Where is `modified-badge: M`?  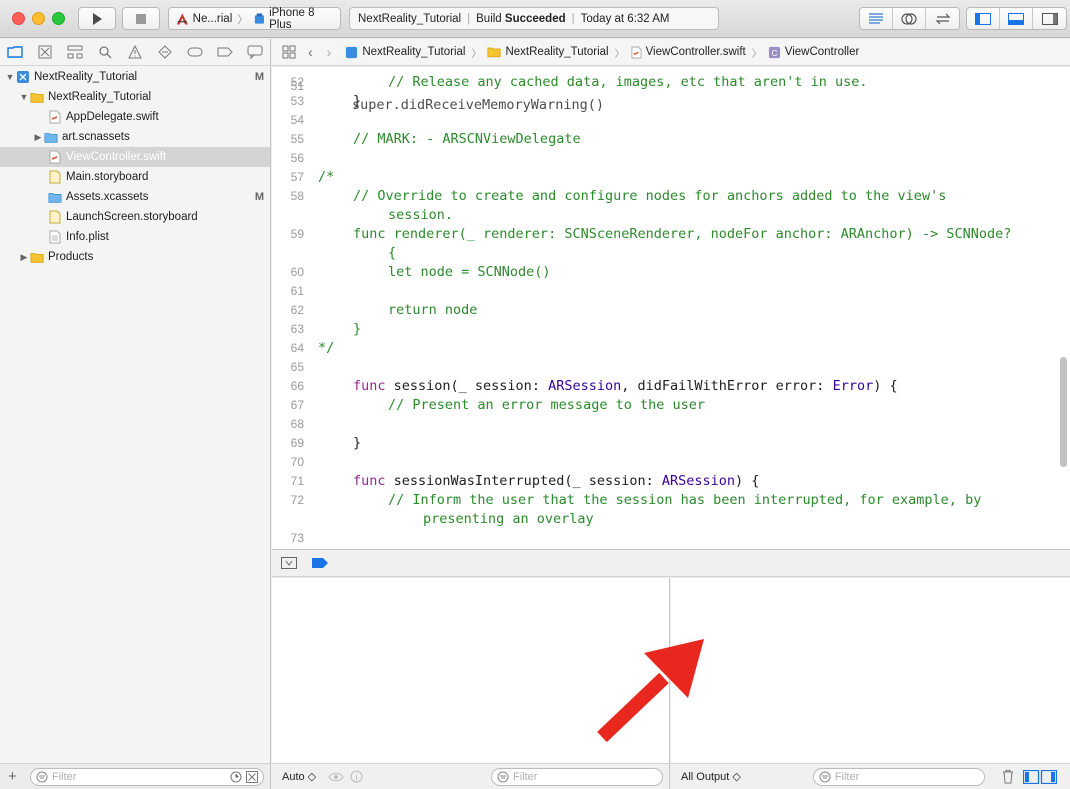 modified-badge: M is located at coordinates (259, 197).